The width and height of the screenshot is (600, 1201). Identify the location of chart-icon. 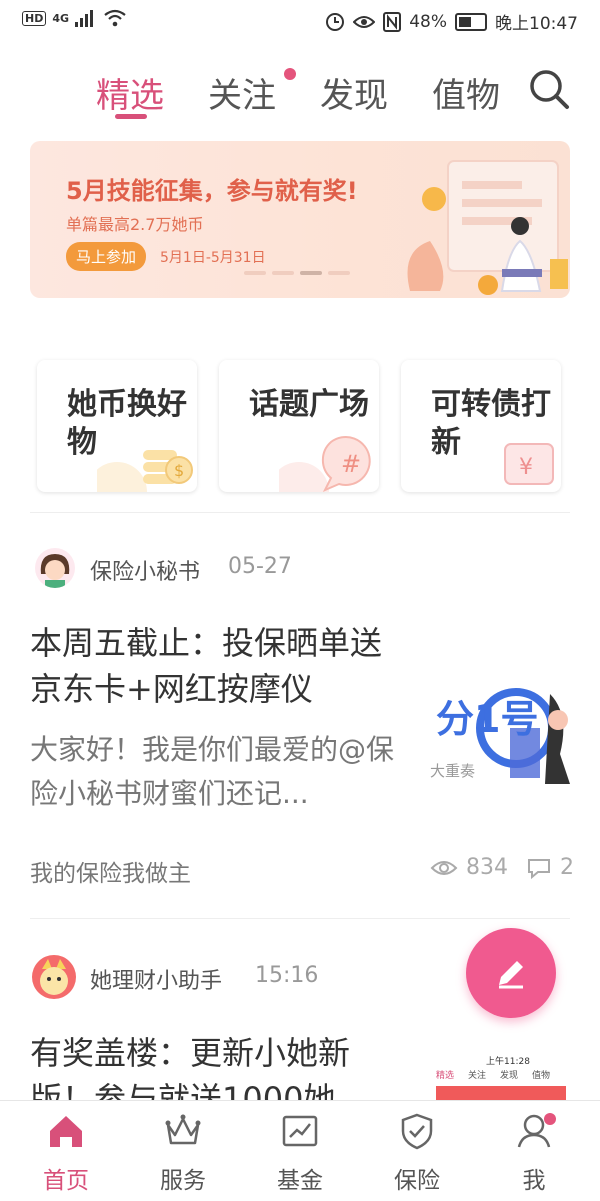
(300, 1131).